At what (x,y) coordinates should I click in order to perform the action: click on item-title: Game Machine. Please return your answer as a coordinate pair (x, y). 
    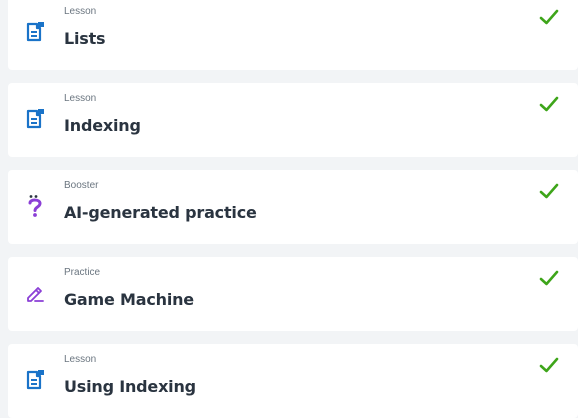
    Looking at the image, I should click on (129, 299).